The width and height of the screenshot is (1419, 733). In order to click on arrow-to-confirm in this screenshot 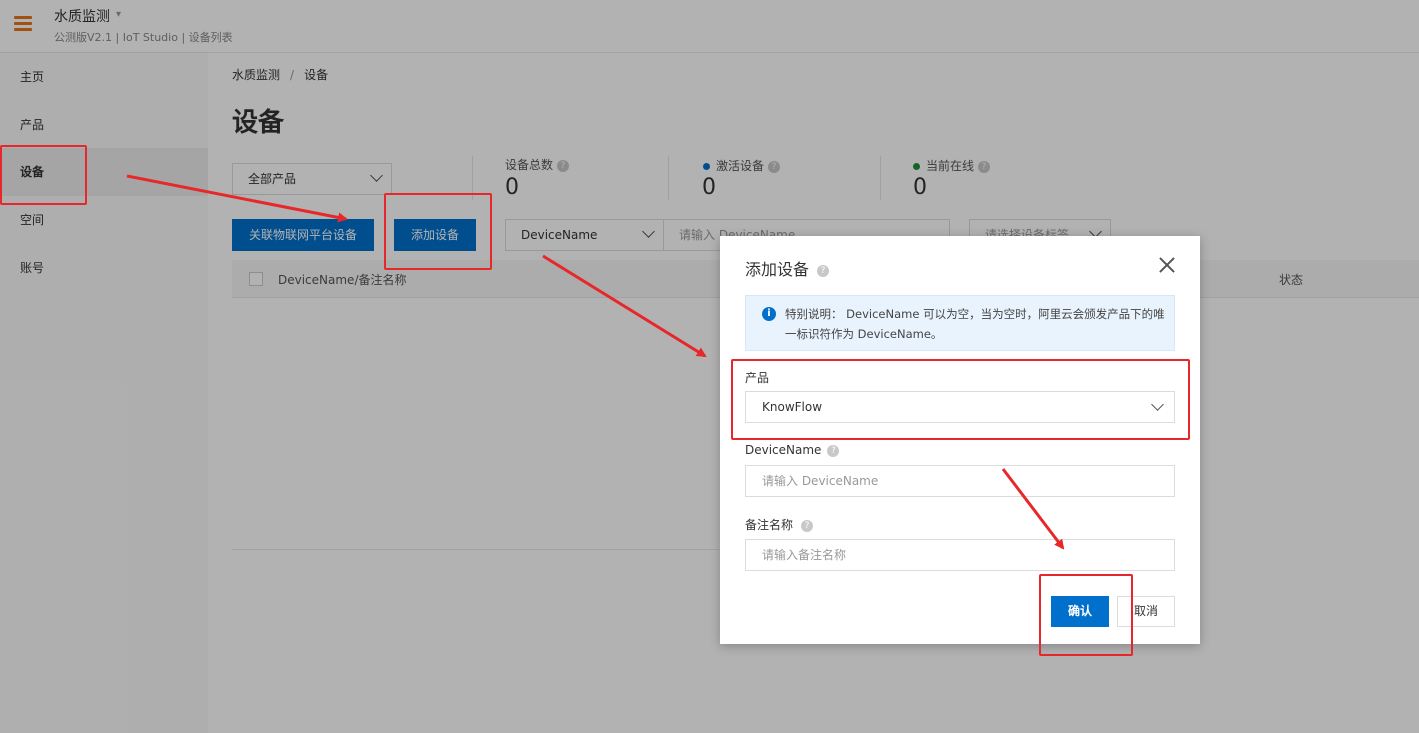, I will do `click(1033, 509)`.